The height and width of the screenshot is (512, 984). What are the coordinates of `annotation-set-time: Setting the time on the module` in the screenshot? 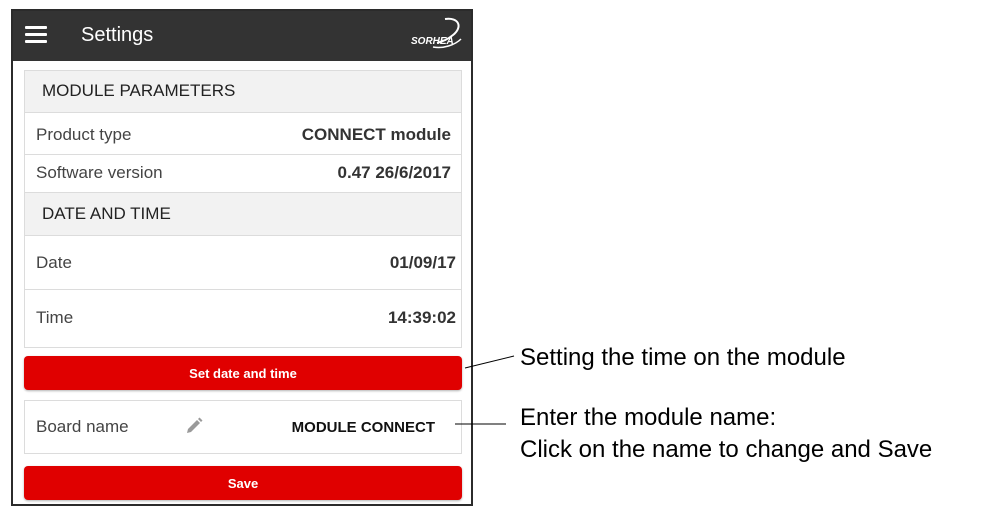 It's located at (683, 357).